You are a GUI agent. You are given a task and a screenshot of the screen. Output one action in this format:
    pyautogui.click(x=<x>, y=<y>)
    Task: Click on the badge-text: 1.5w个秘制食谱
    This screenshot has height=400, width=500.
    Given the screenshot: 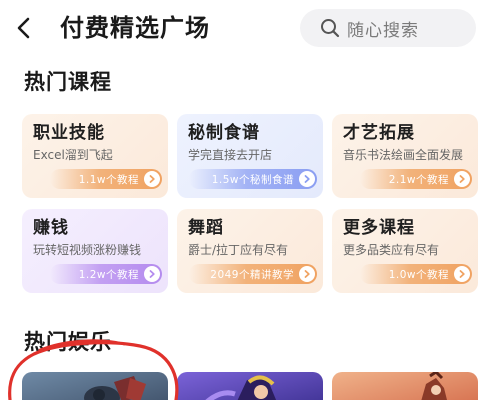 What is the action you would take?
    pyautogui.click(x=252, y=179)
    